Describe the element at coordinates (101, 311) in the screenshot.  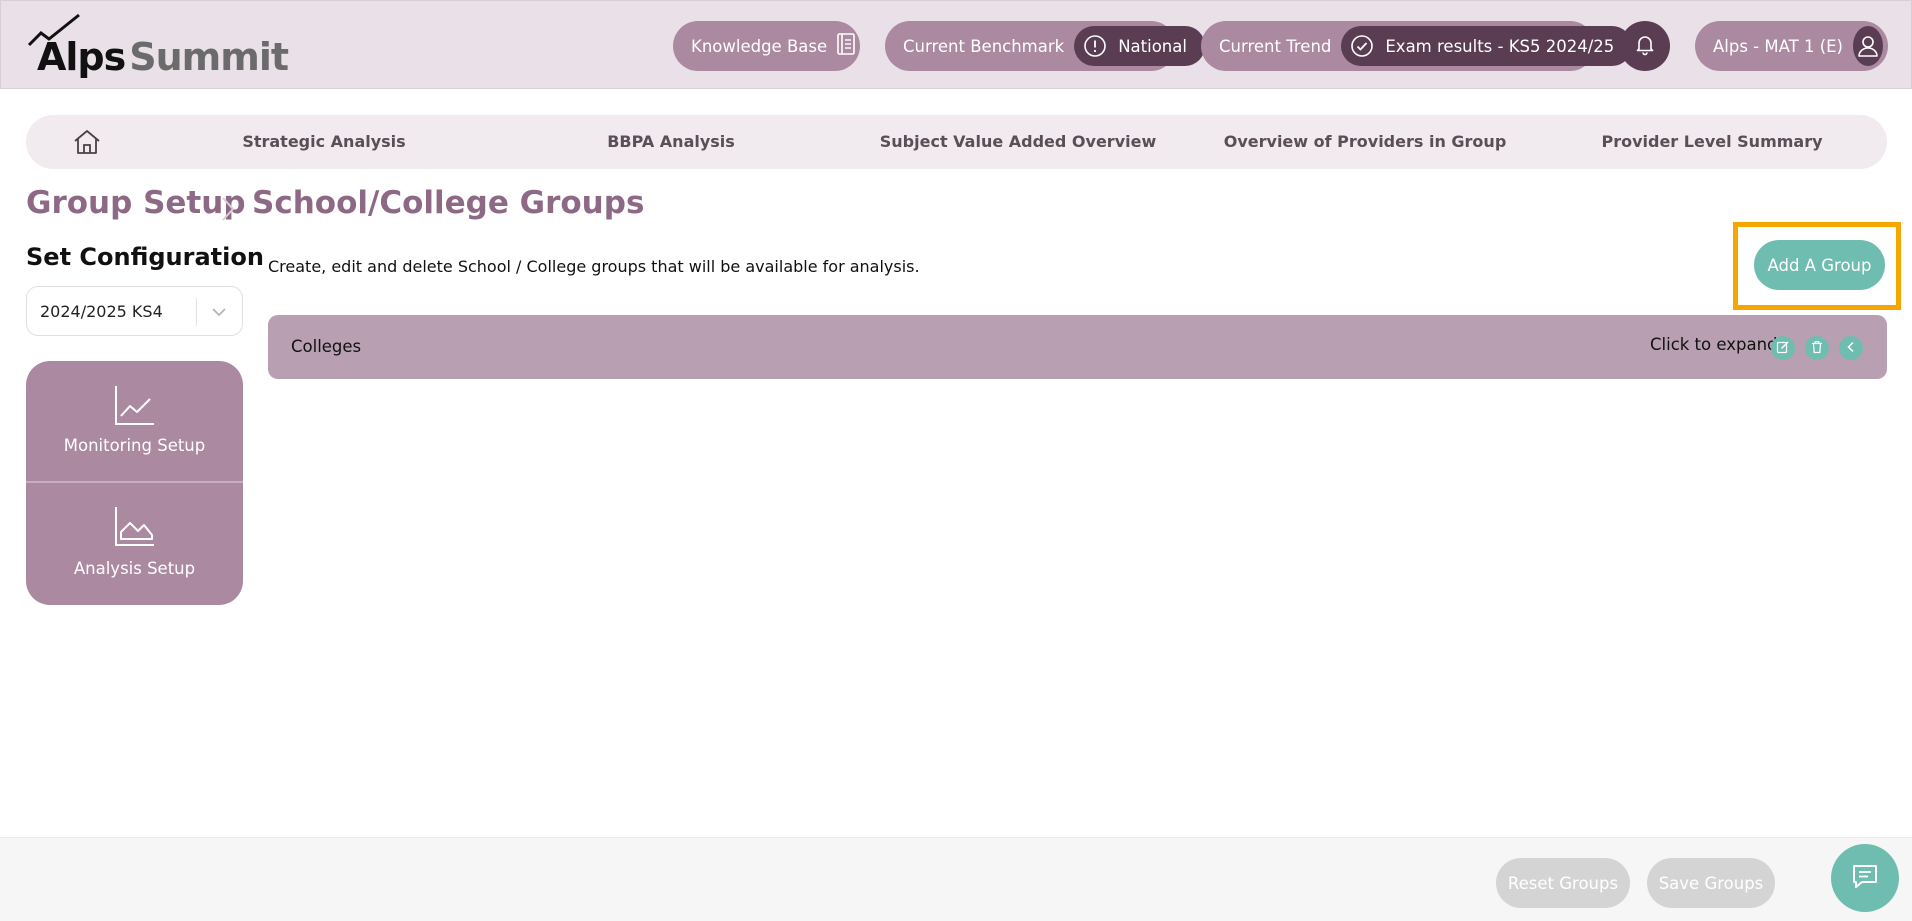
I see `configuration-select-value: 2024/2025 KS4` at that location.